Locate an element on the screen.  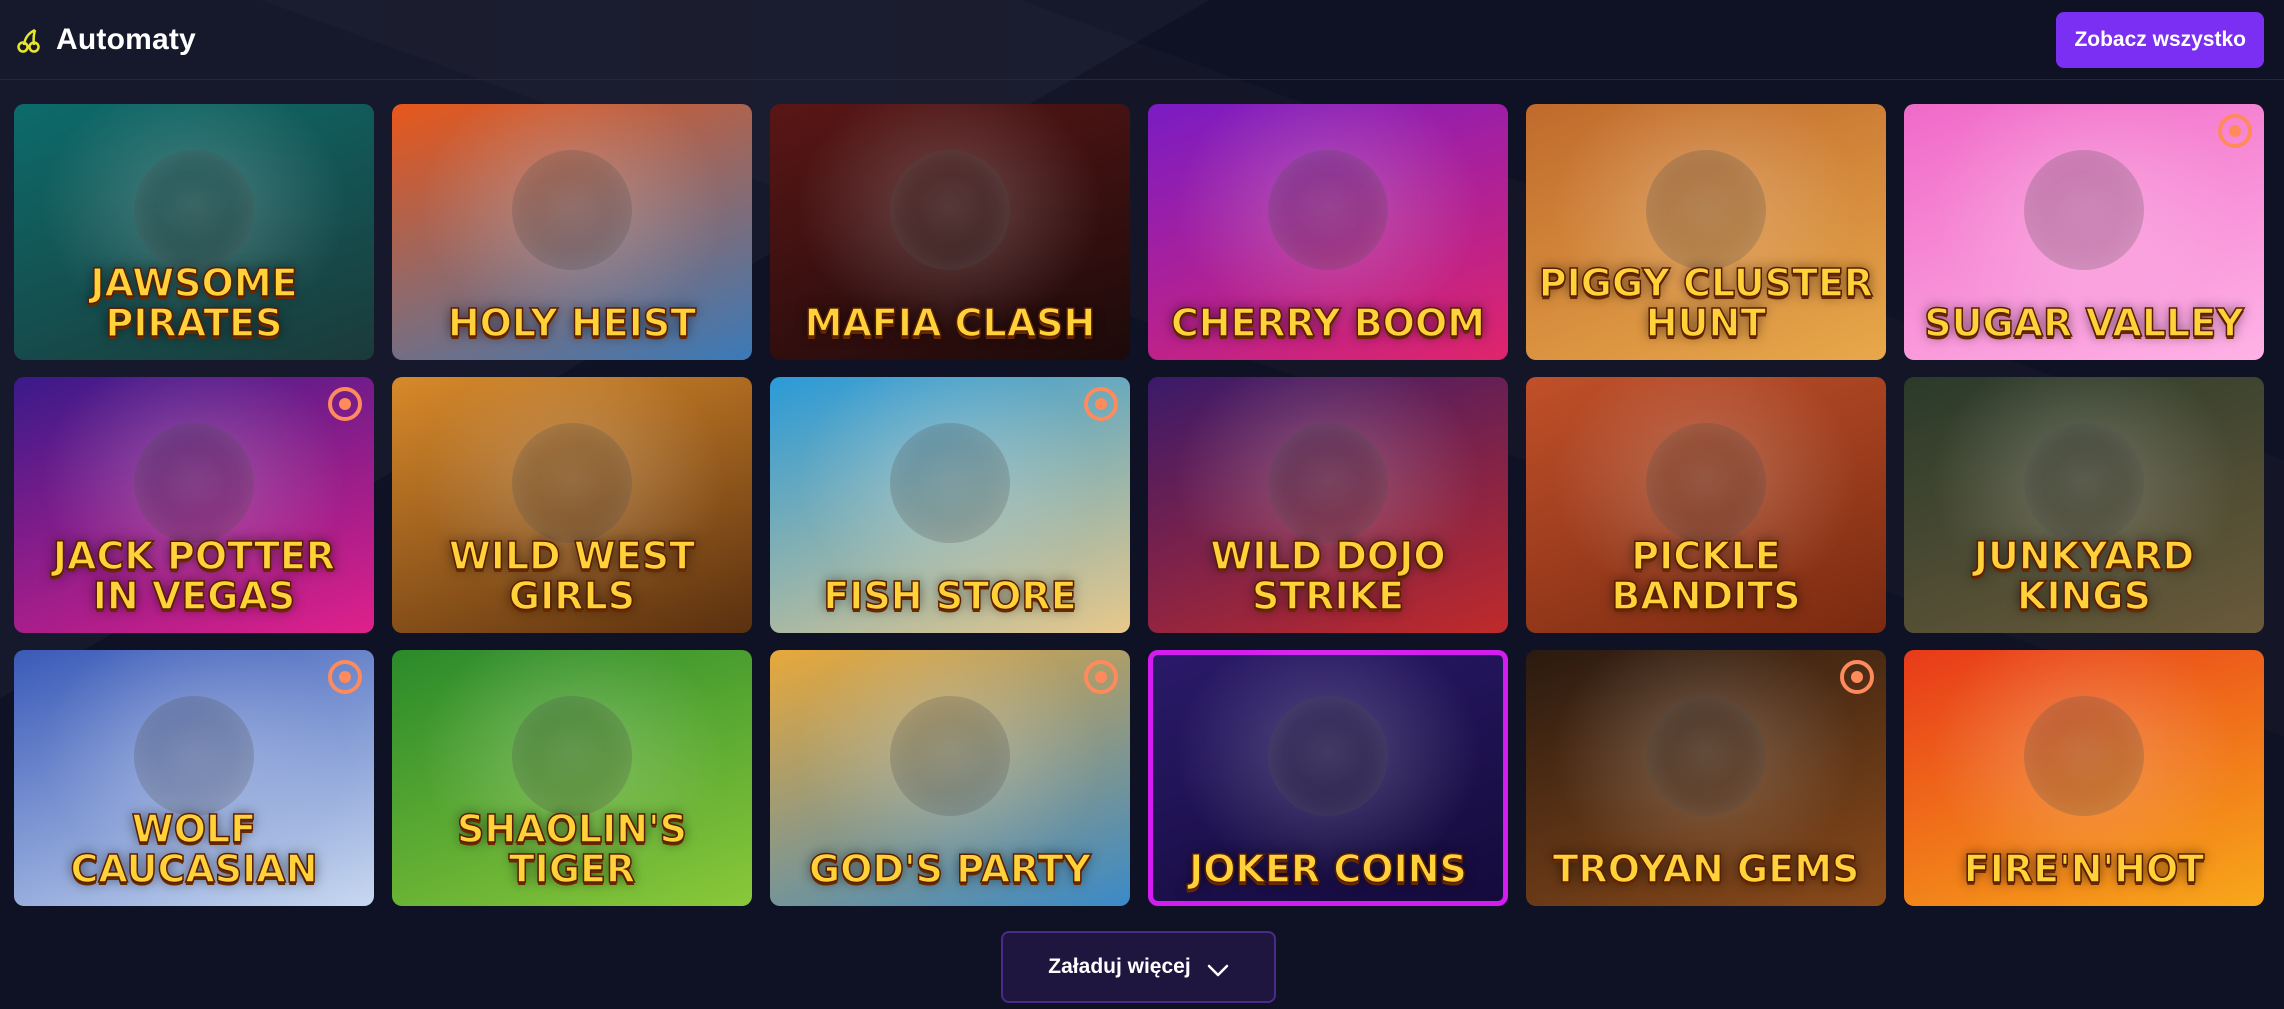
game-title: Joker Coins is located at coordinates (1327, 869).